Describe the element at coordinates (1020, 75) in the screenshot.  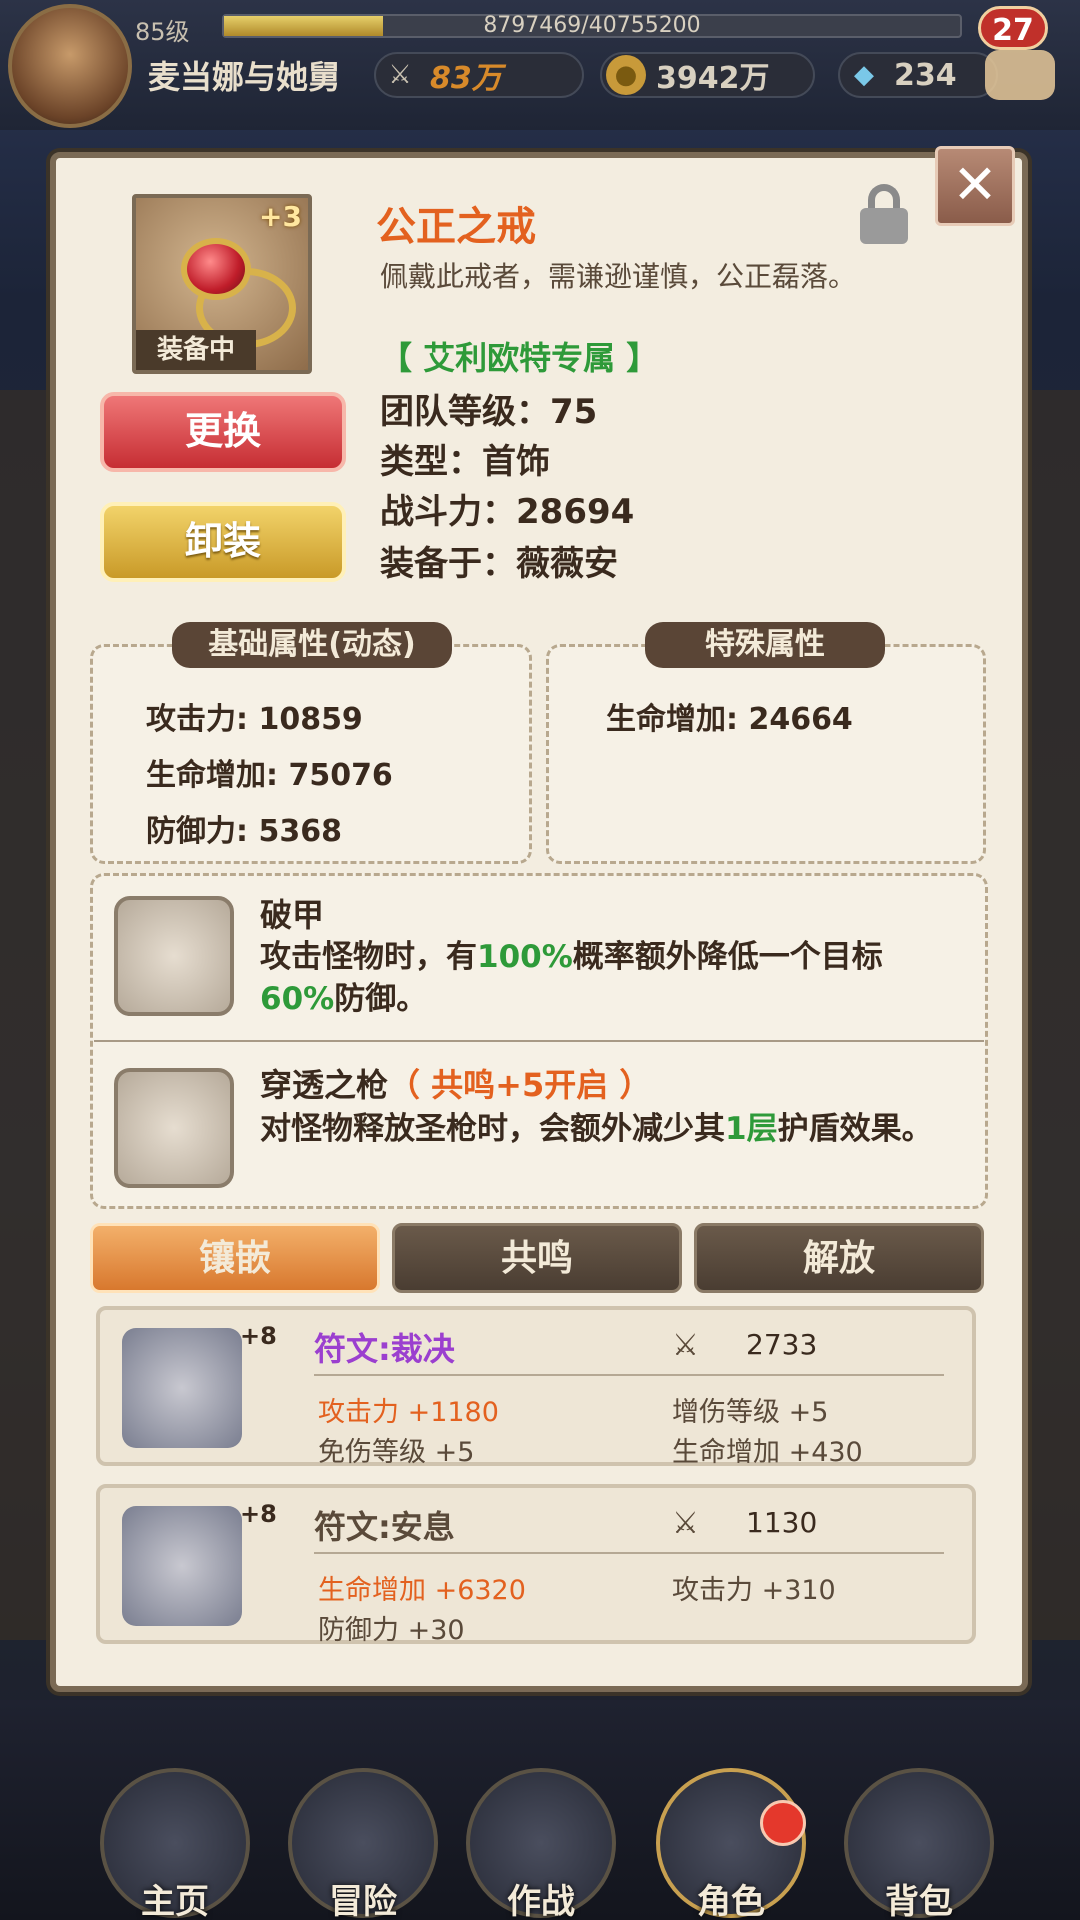
I see `chat-icon` at that location.